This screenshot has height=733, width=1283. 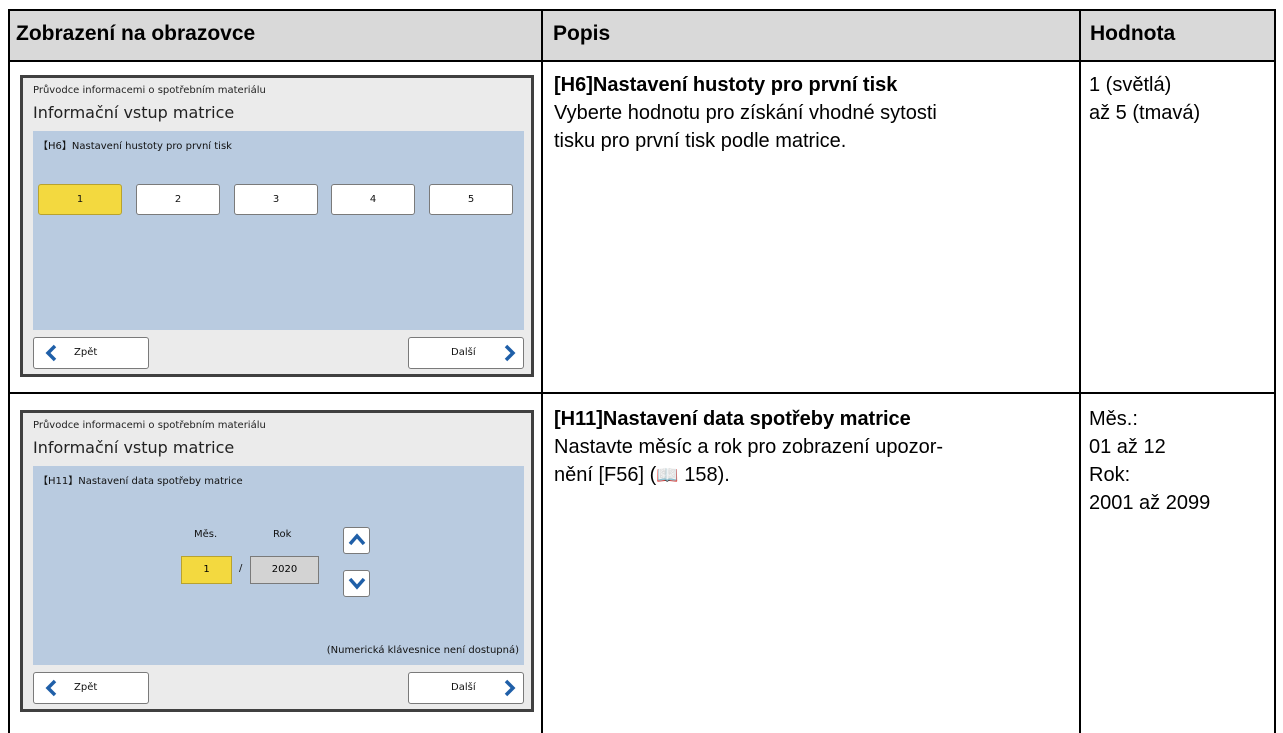 I want to click on value-line: 01 až 12, so click(x=1127, y=447).